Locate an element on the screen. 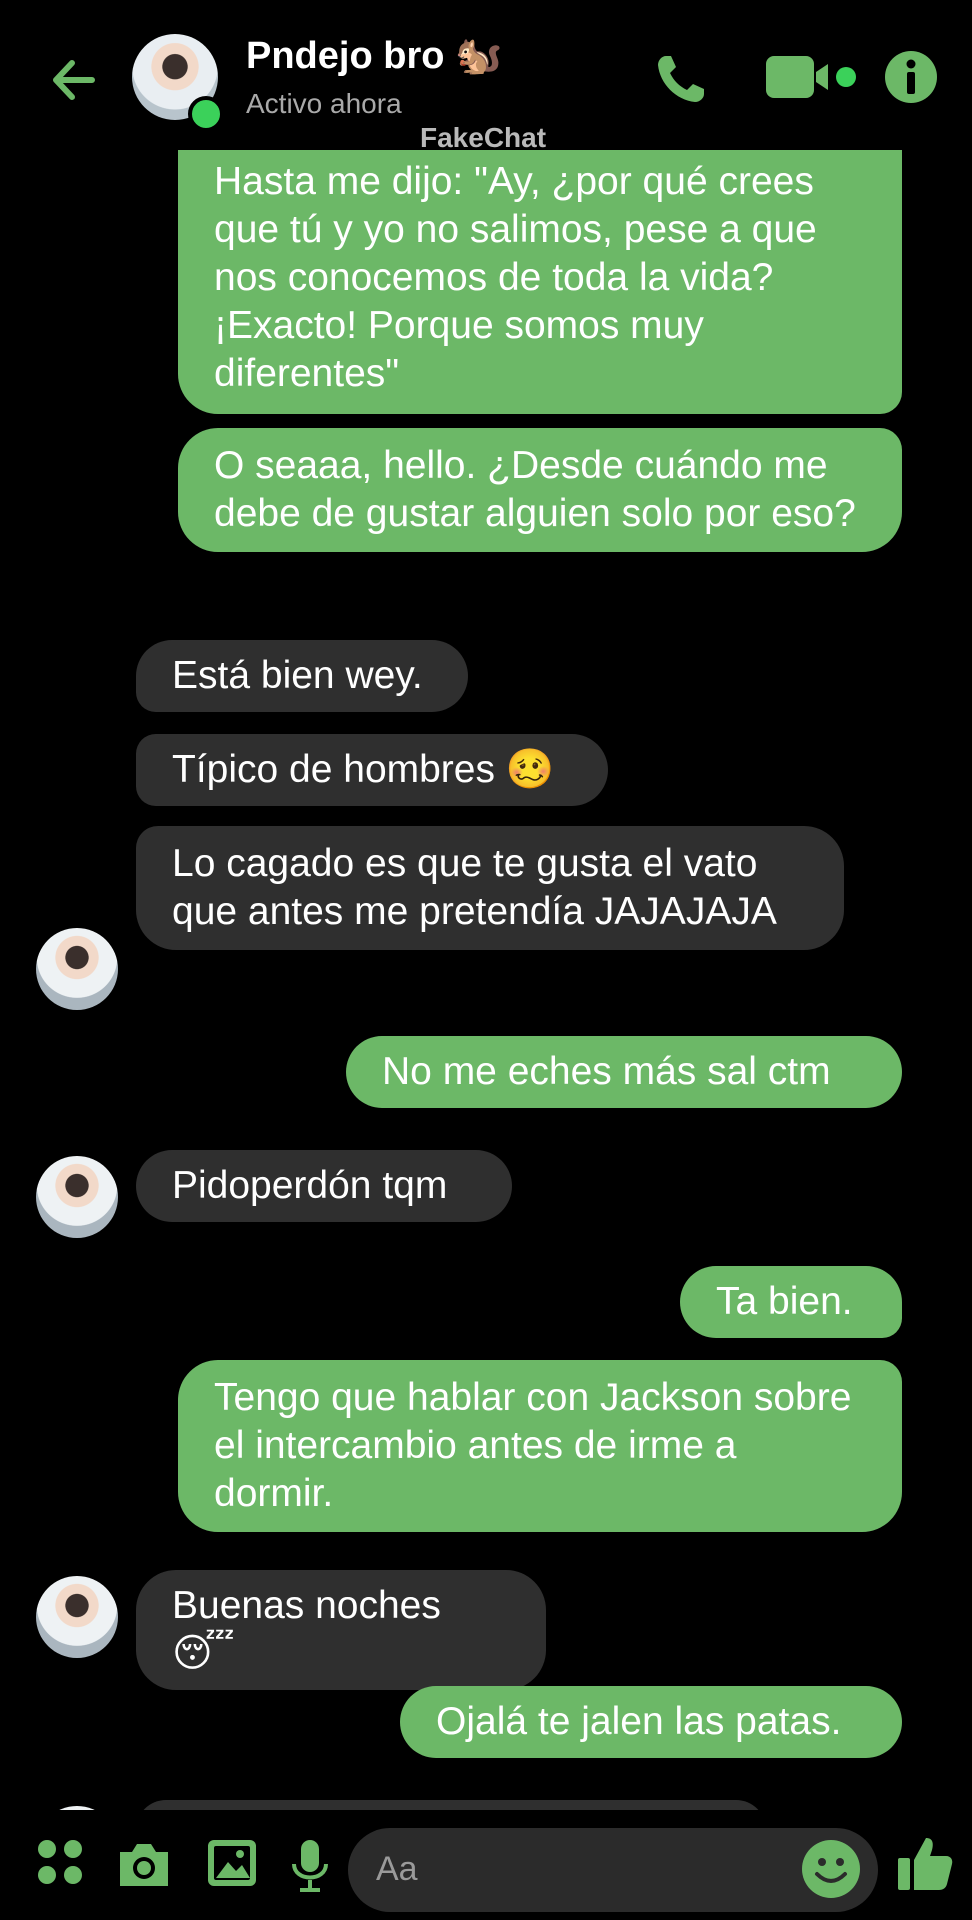 This screenshot has width=972, height=1920. message-bubble-sent: No me eches más sal ctm is located at coordinates (624, 1072).